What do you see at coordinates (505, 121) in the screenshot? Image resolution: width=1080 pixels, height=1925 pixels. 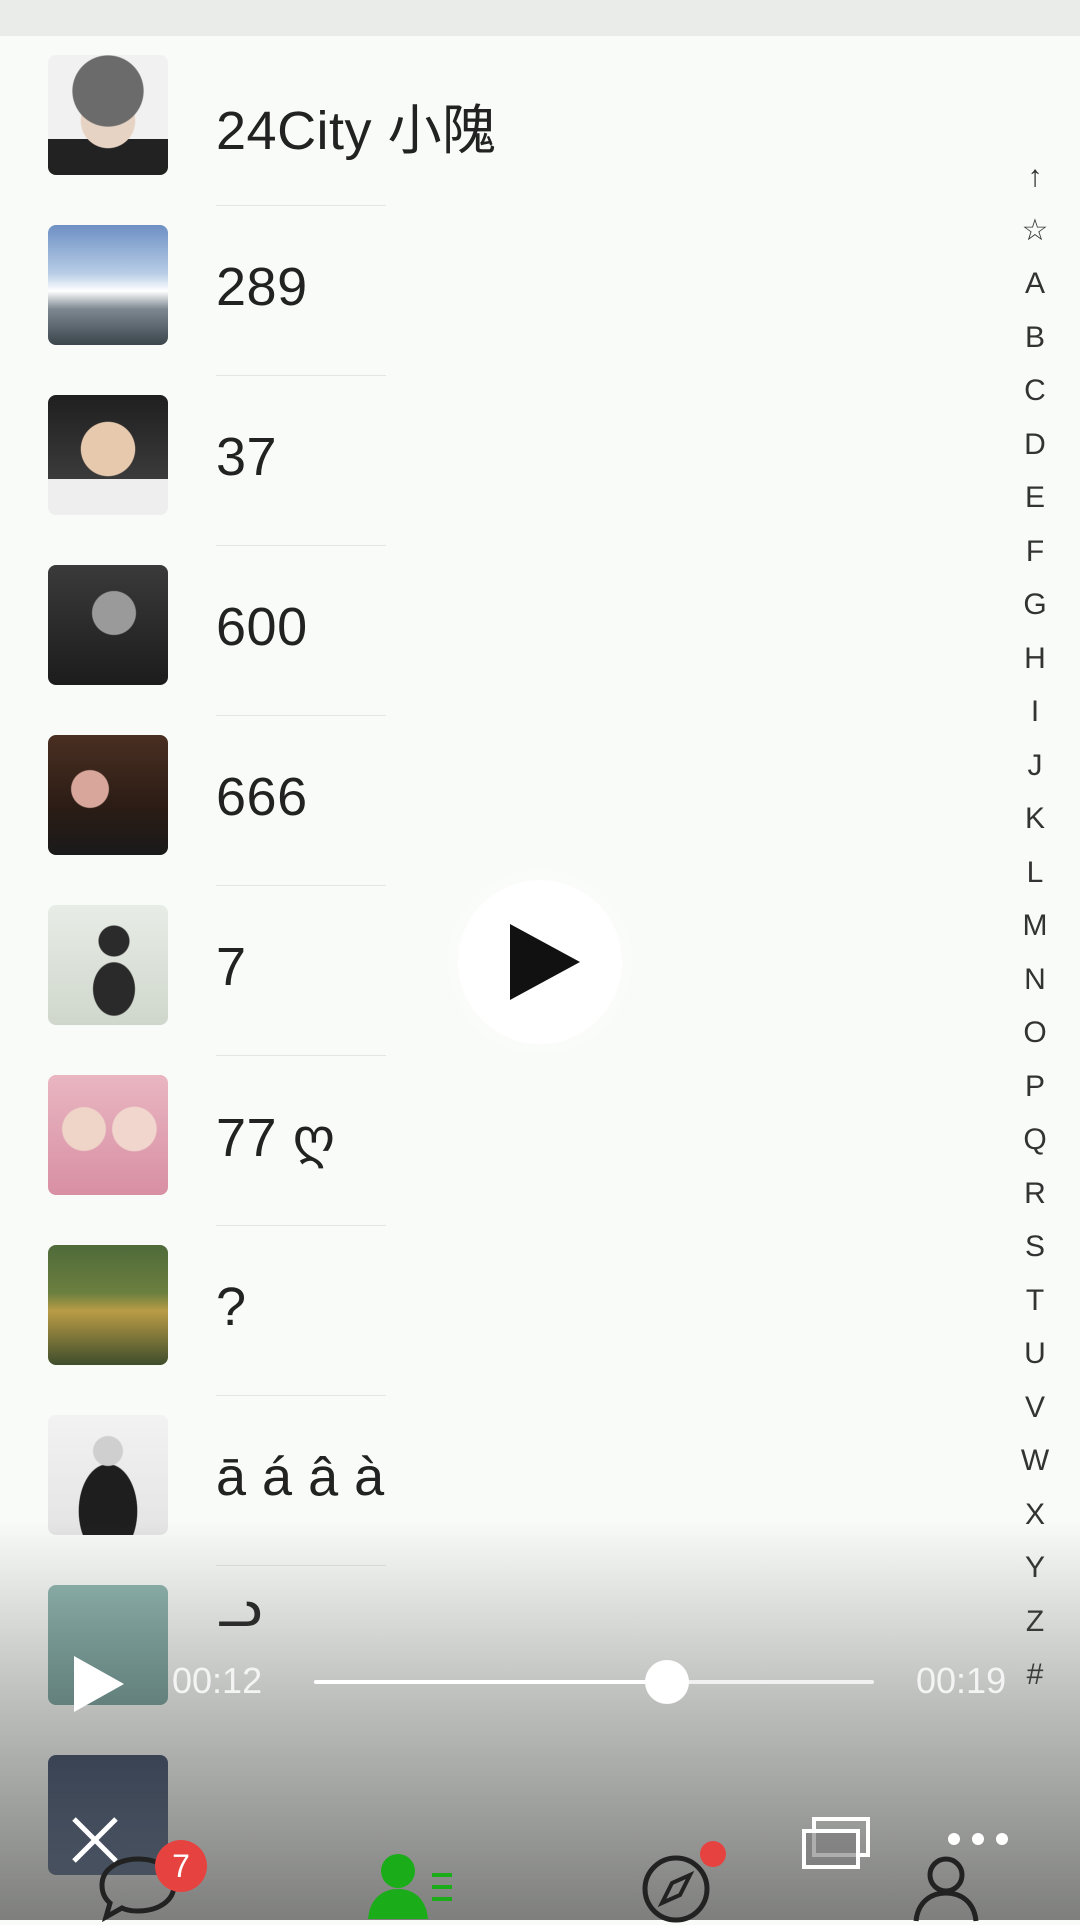 I see `contact-row: 24City 小隗` at bounding box center [505, 121].